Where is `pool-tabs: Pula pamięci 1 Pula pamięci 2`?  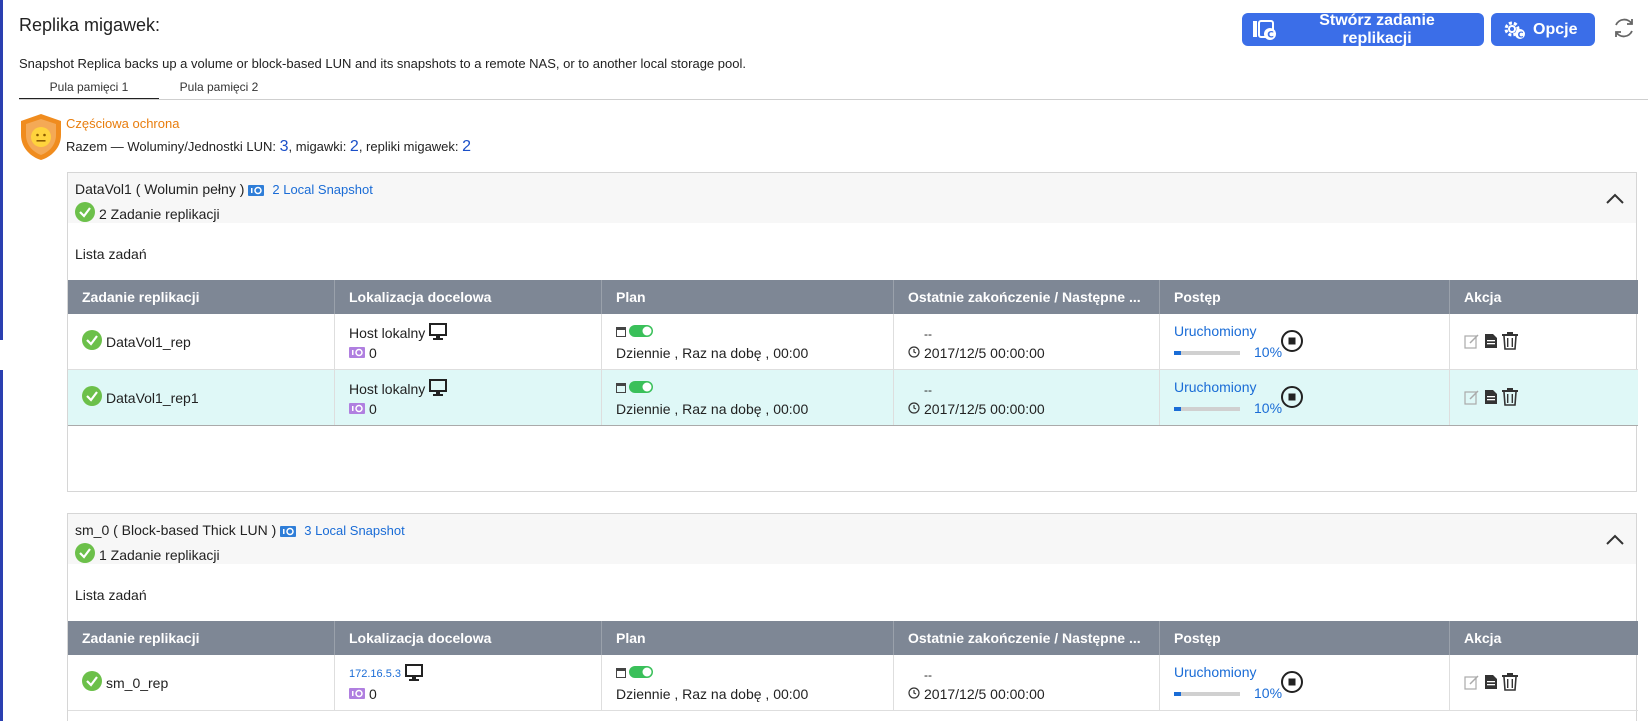
pool-tabs: Pula pamięci 1 Pula pamięci 2 is located at coordinates (149, 88).